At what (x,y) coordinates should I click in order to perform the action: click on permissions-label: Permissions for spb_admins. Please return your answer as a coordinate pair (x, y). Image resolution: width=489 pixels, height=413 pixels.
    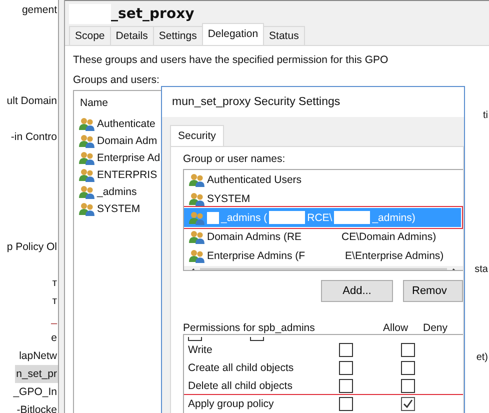
    Looking at the image, I should click on (249, 328).